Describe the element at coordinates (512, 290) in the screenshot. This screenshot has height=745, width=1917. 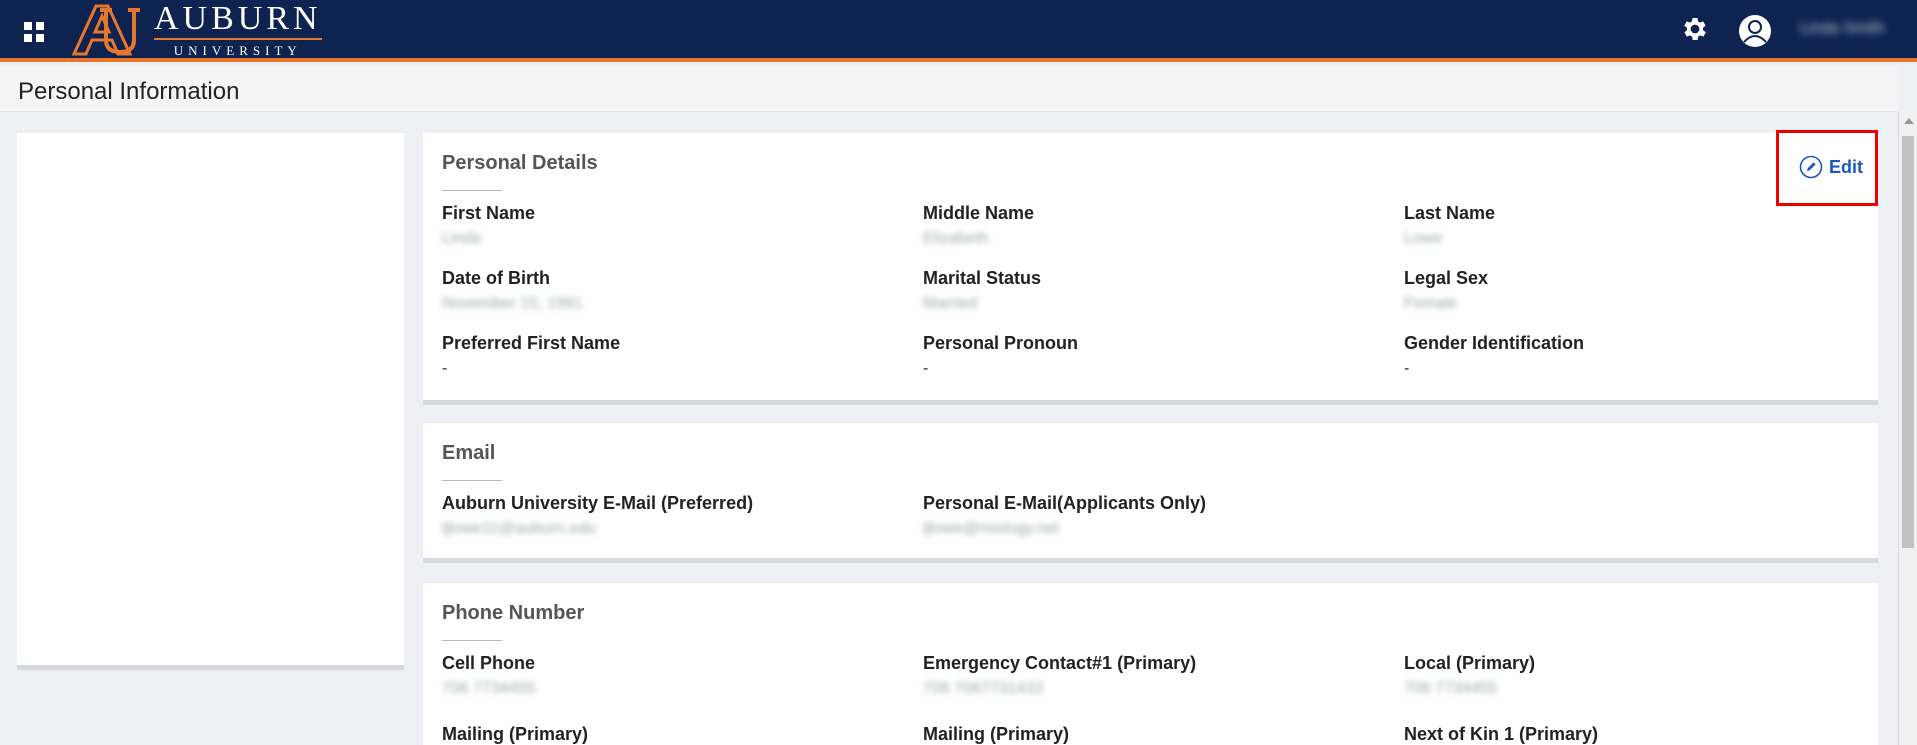
I see `field-date-of-birth: Date of Birth November 15, 1991` at that location.